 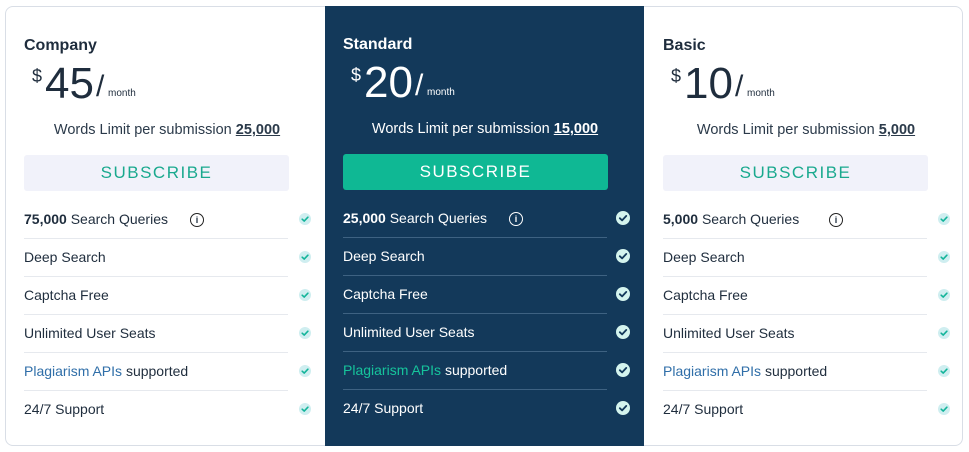 What do you see at coordinates (576, 129) in the screenshot?
I see `words-limit-value: 15,000` at bounding box center [576, 129].